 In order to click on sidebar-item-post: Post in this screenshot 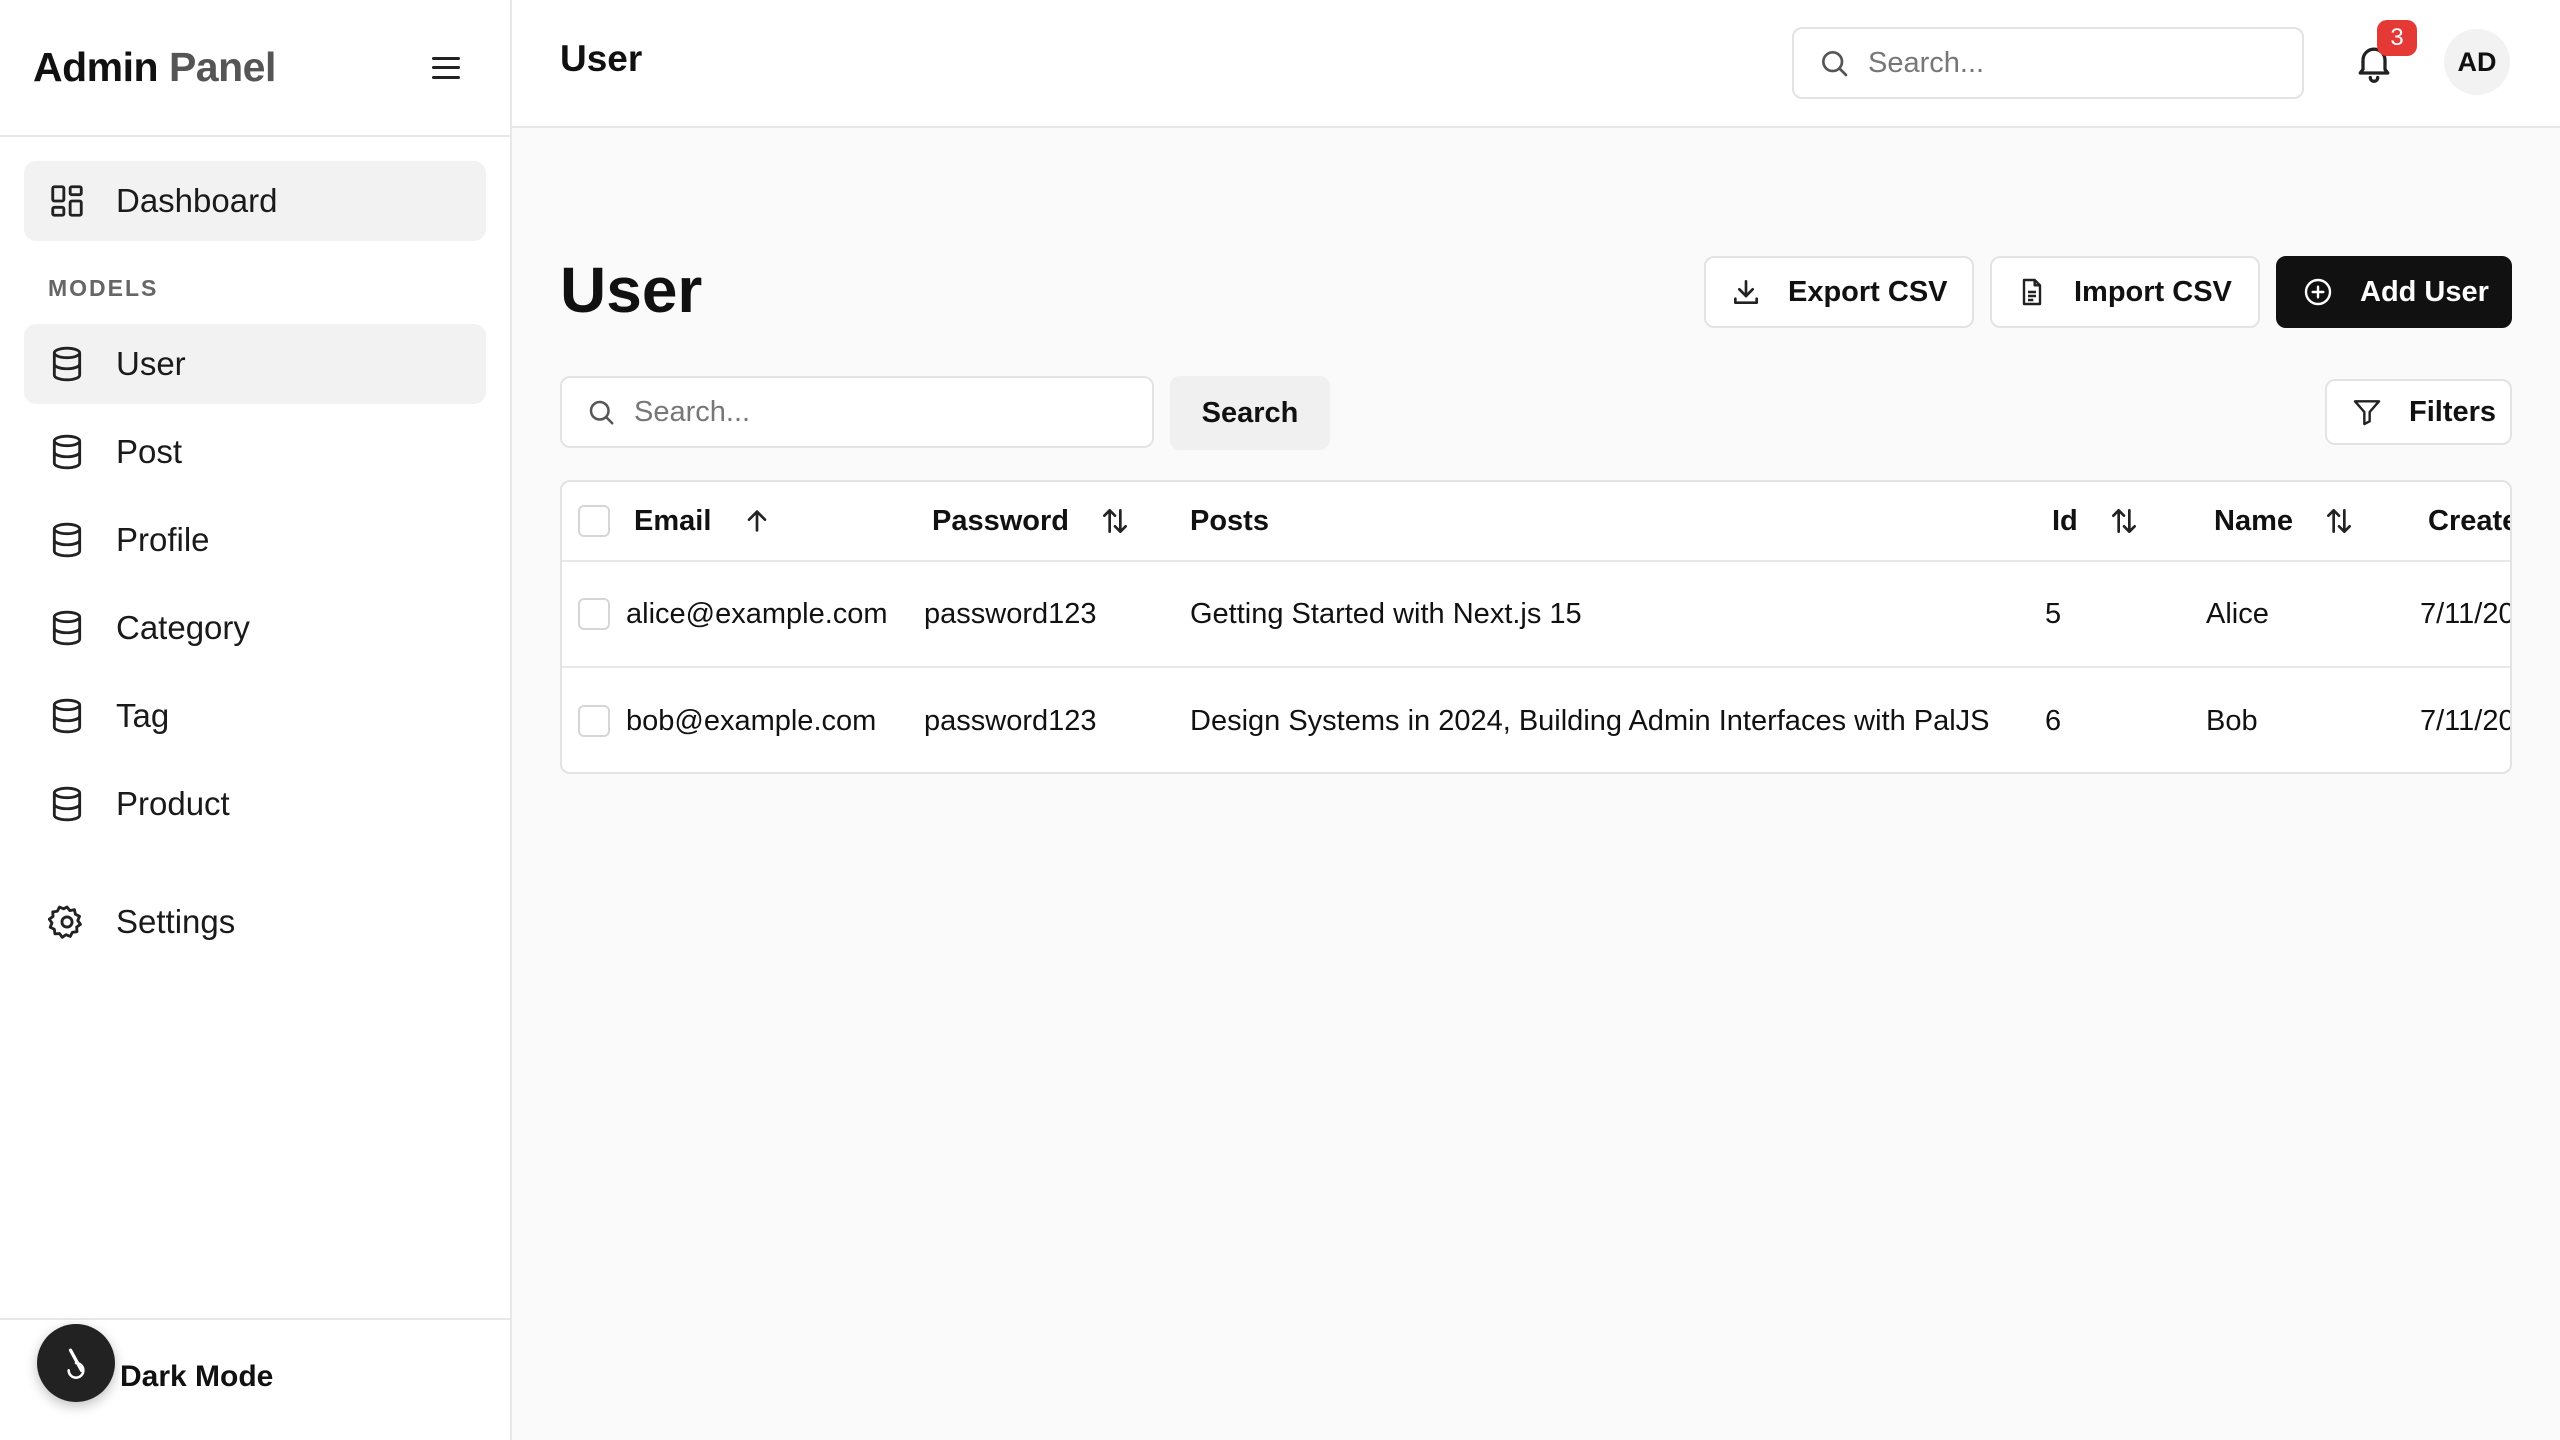, I will do `click(255, 452)`.